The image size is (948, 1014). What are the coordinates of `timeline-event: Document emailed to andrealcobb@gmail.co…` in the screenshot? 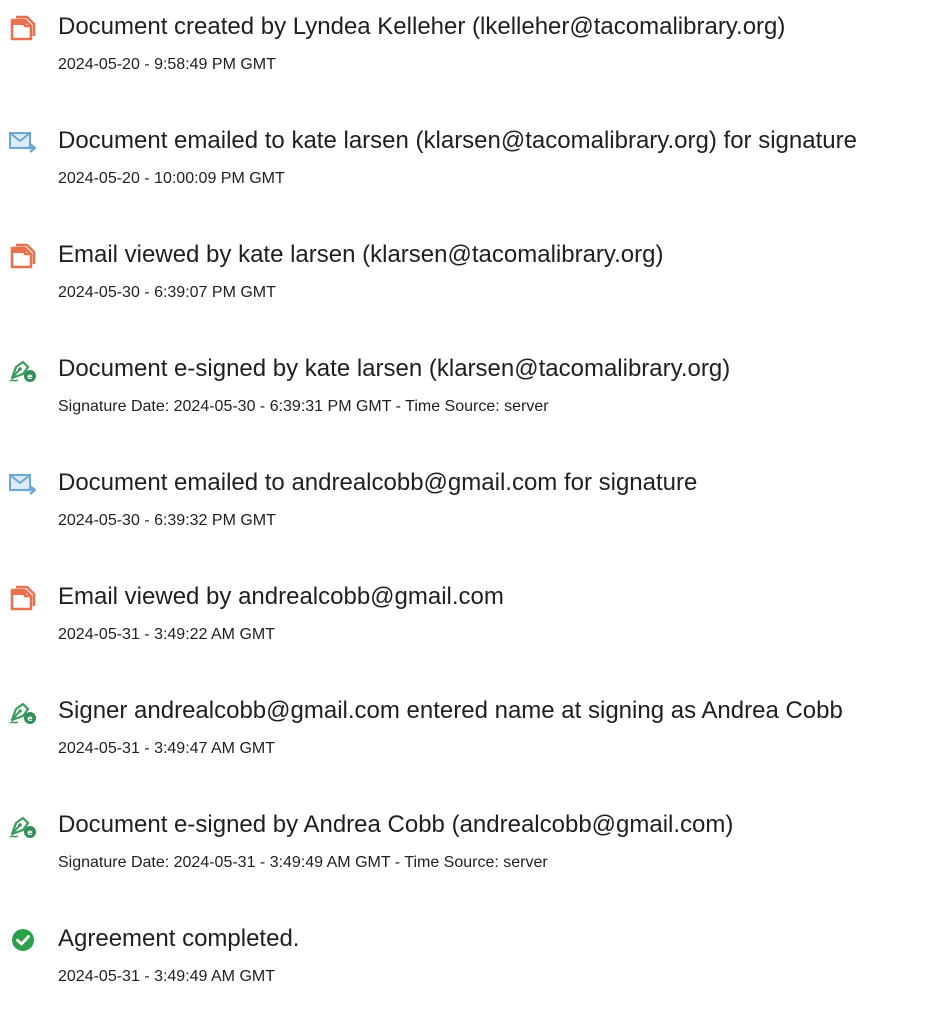 It's located at (474, 513).